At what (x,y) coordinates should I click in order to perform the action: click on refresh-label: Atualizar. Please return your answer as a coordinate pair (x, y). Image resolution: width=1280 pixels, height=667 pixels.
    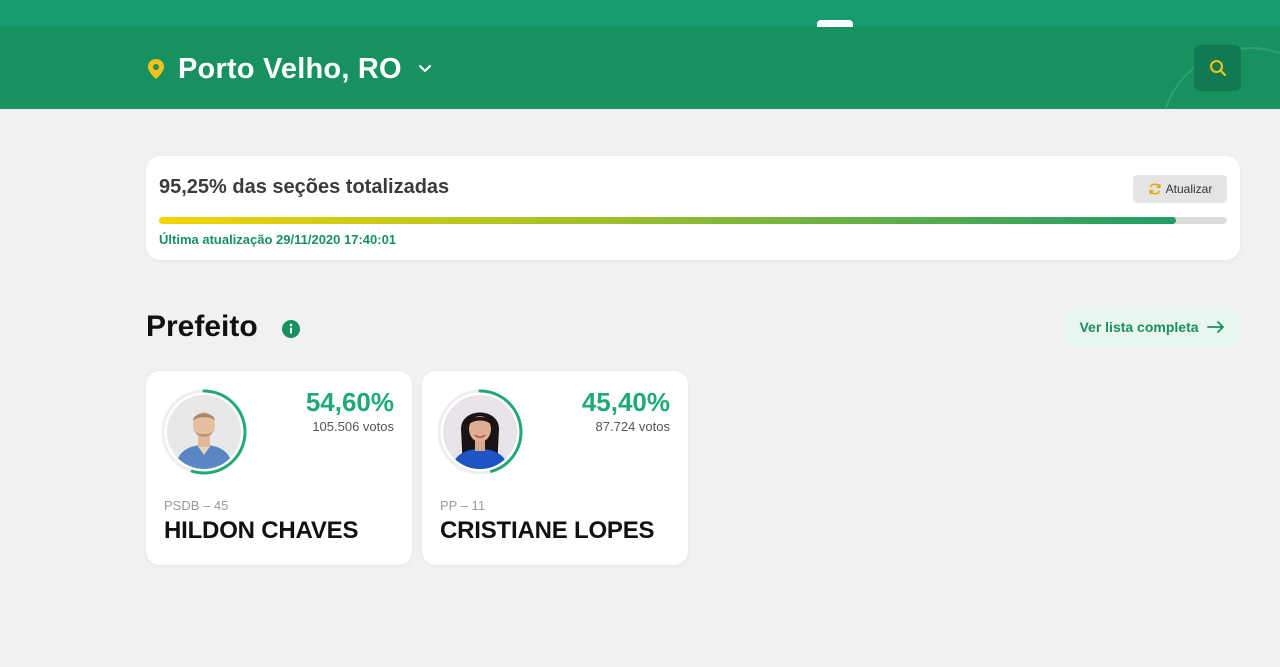
    Looking at the image, I should click on (1189, 189).